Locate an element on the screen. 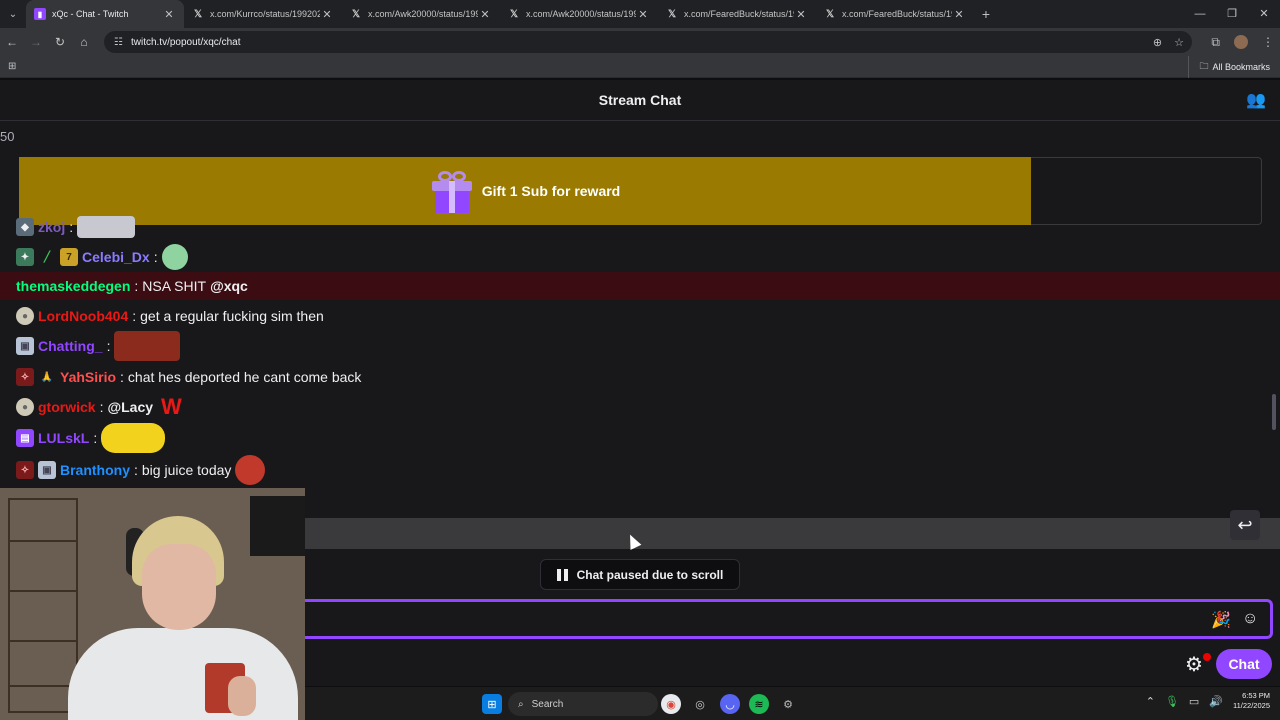  chat-message: ● gtorwick : @Lacy W is located at coordinates (99, 407).